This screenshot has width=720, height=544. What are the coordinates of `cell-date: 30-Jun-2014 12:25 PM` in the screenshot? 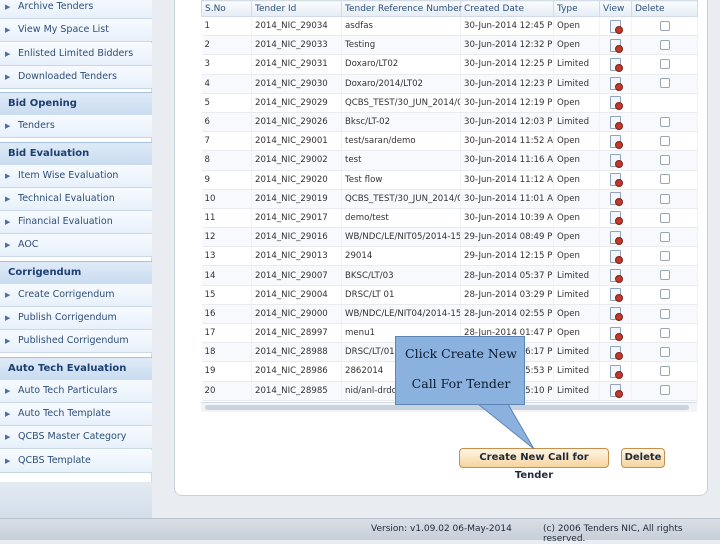 It's located at (507, 64).